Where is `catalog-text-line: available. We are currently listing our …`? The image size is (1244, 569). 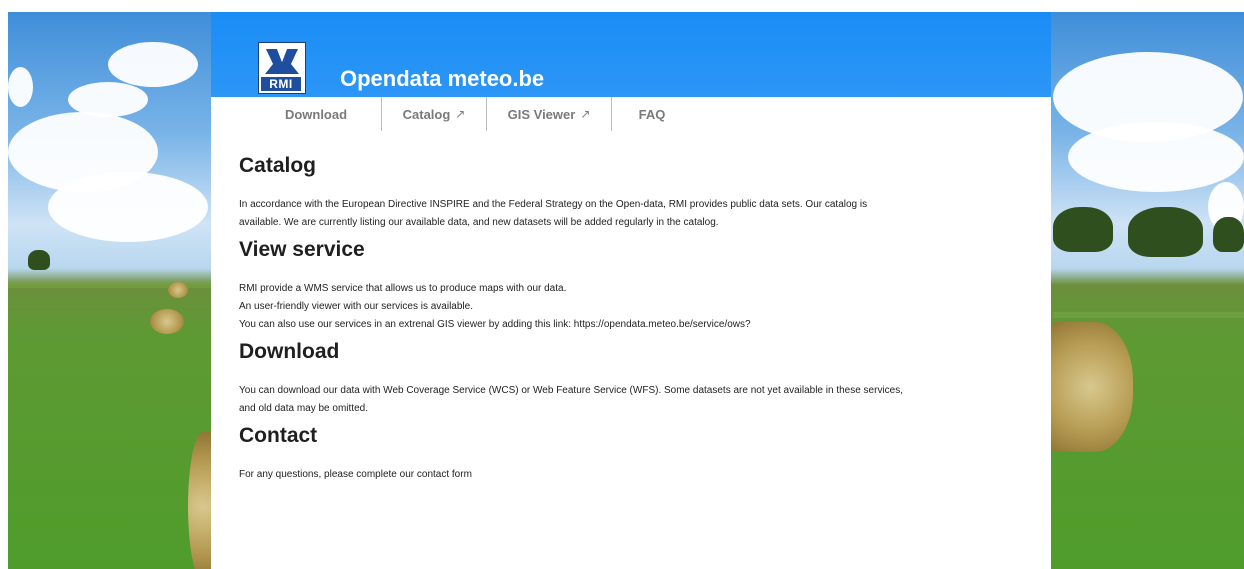
catalog-text-line: available. We are currently listing our … is located at coordinates (479, 222).